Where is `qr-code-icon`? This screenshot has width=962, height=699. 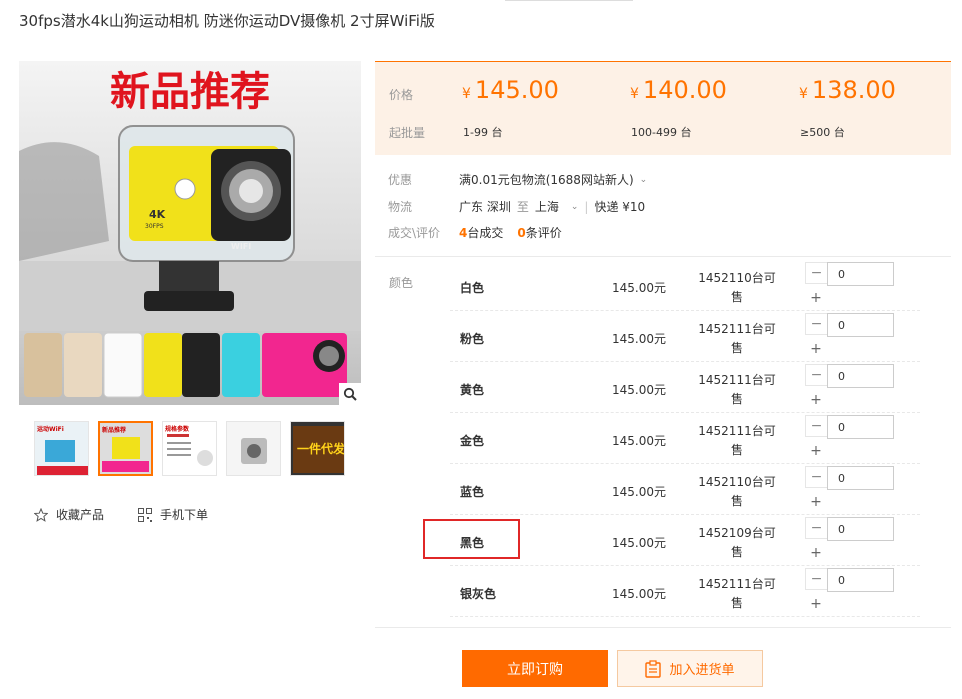
qr-code-icon is located at coordinates (145, 514).